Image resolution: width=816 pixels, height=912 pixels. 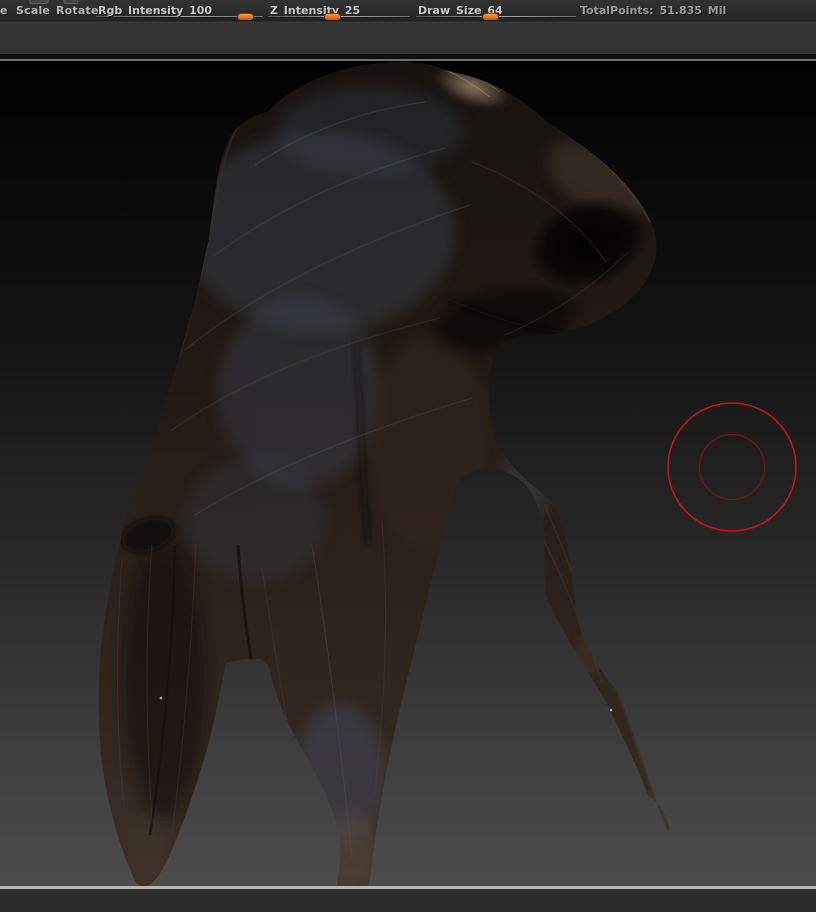 What do you see at coordinates (408, 900) in the screenshot?
I see `bottom-bar` at bounding box center [408, 900].